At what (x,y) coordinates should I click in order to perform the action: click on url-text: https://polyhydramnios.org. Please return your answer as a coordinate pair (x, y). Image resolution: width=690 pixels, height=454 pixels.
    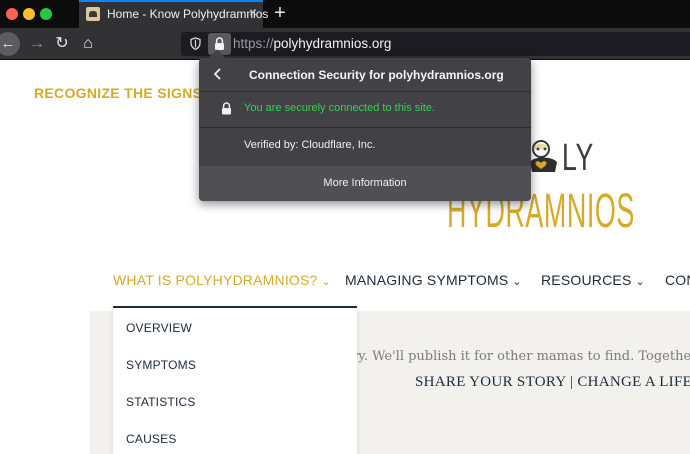
    Looking at the image, I should click on (312, 43).